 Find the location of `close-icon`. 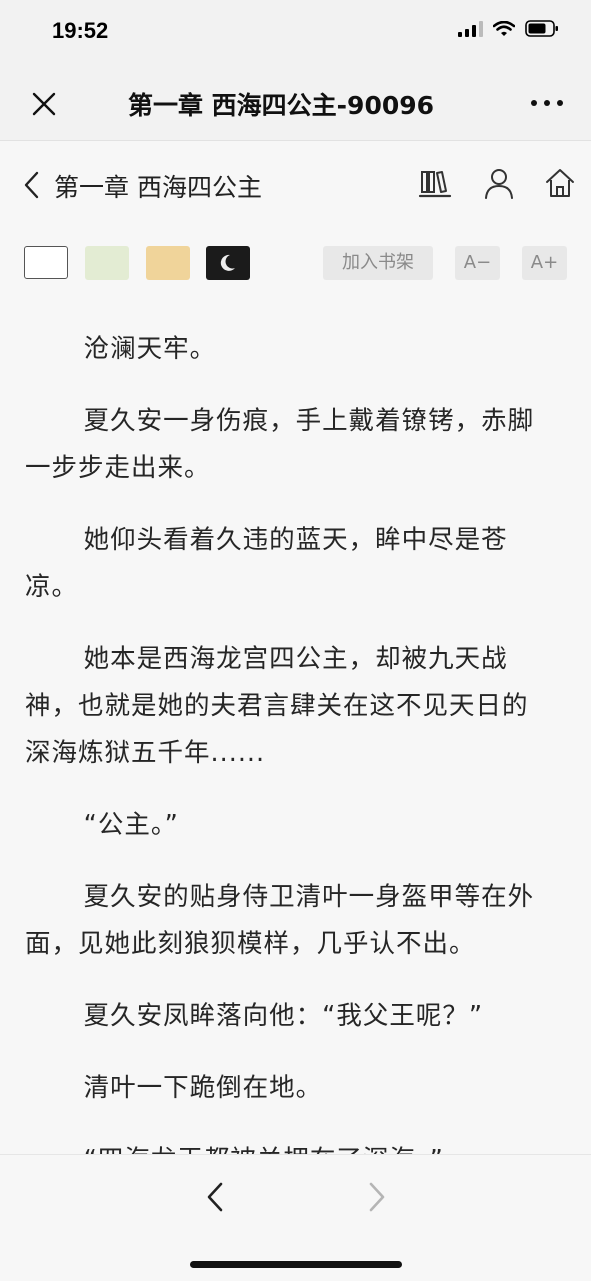

close-icon is located at coordinates (44, 104).